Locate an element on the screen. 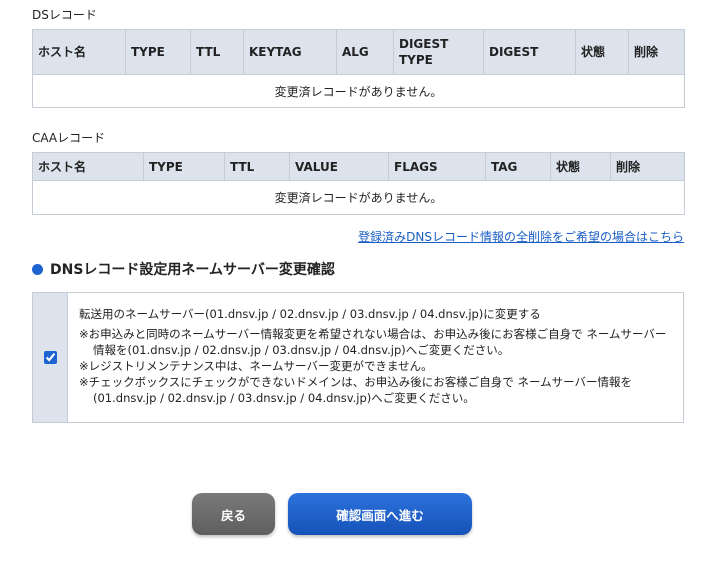  checkbox-cell is located at coordinates (50, 357).